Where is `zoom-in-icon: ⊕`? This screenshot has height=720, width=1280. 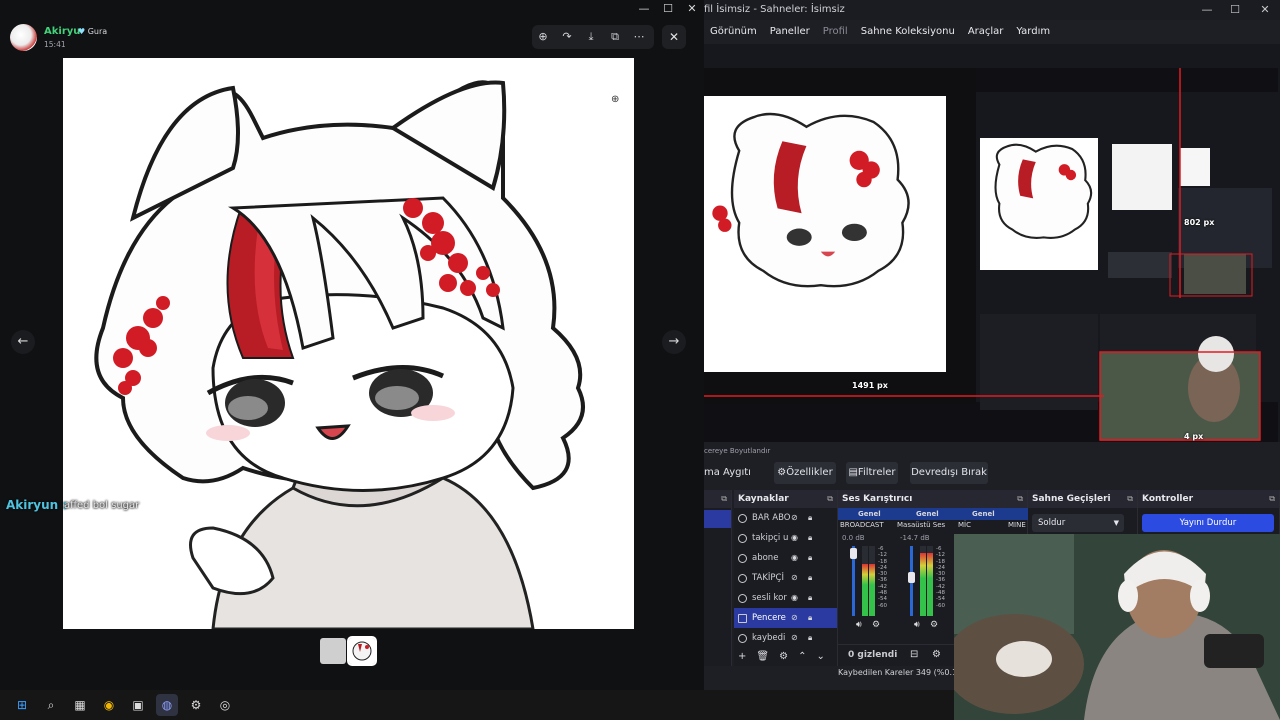 zoom-in-icon: ⊕ is located at coordinates (543, 37).